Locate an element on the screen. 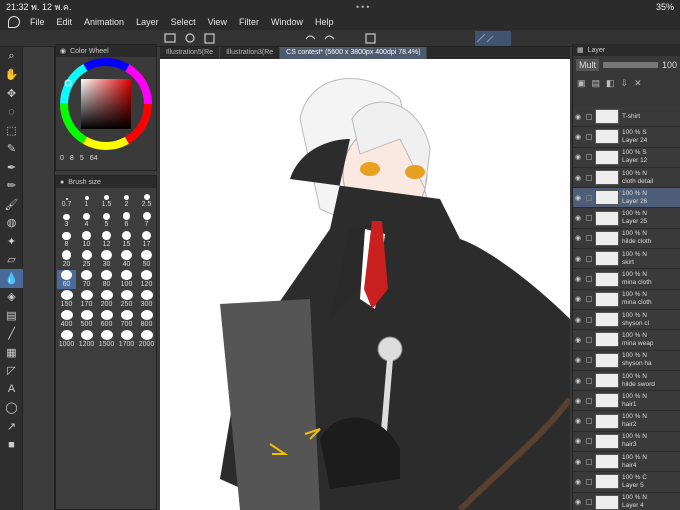 Image resolution: width=680 pixels, height=510 pixels. lasso-icon: ◌ is located at coordinates (11, 112).